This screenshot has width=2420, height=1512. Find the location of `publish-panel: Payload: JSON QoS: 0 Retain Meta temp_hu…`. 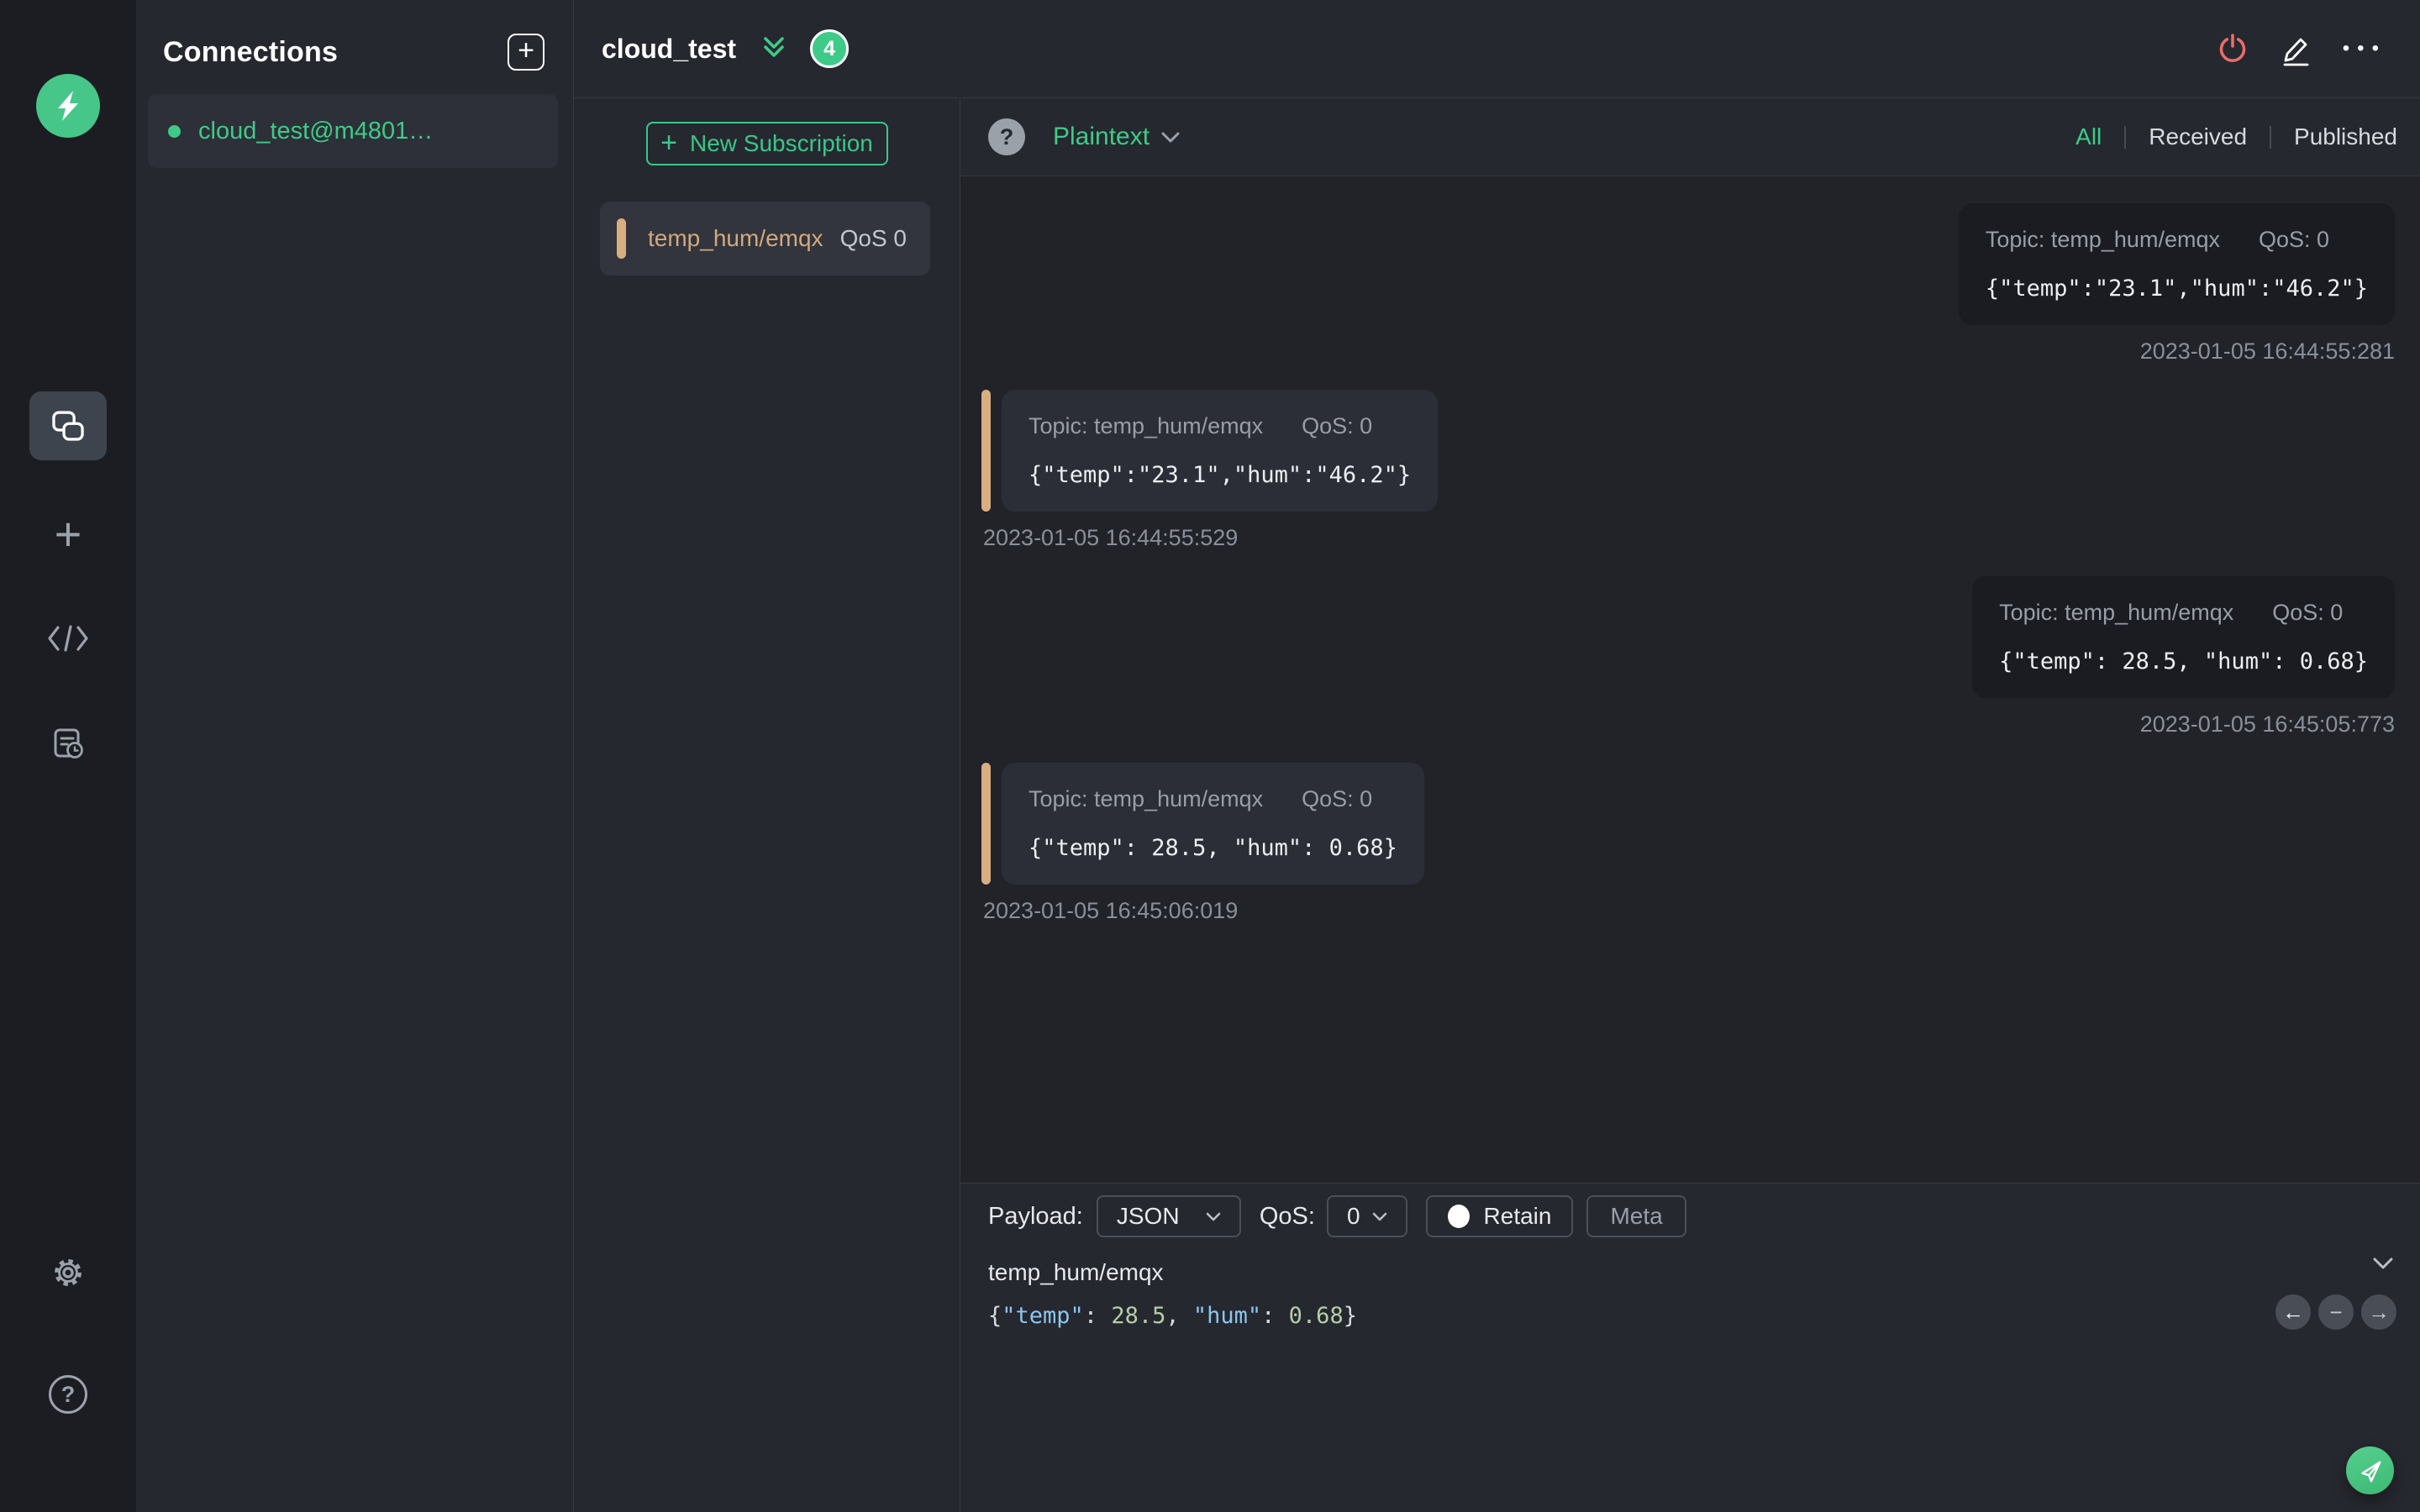

publish-panel: Payload: JSON QoS: 0 Retain Meta temp_hu… is located at coordinates (1690, 1347).